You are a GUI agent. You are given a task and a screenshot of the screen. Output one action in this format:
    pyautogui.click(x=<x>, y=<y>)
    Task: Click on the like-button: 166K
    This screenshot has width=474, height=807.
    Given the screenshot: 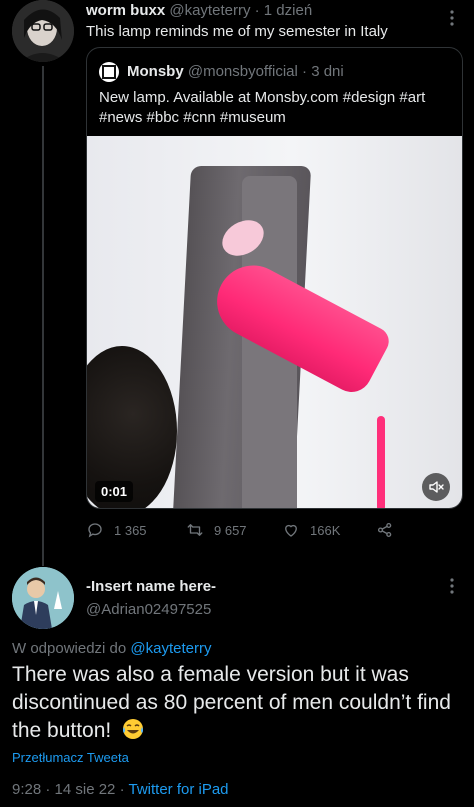 What is the action you would take?
    pyautogui.click(x=311, y=530)
    